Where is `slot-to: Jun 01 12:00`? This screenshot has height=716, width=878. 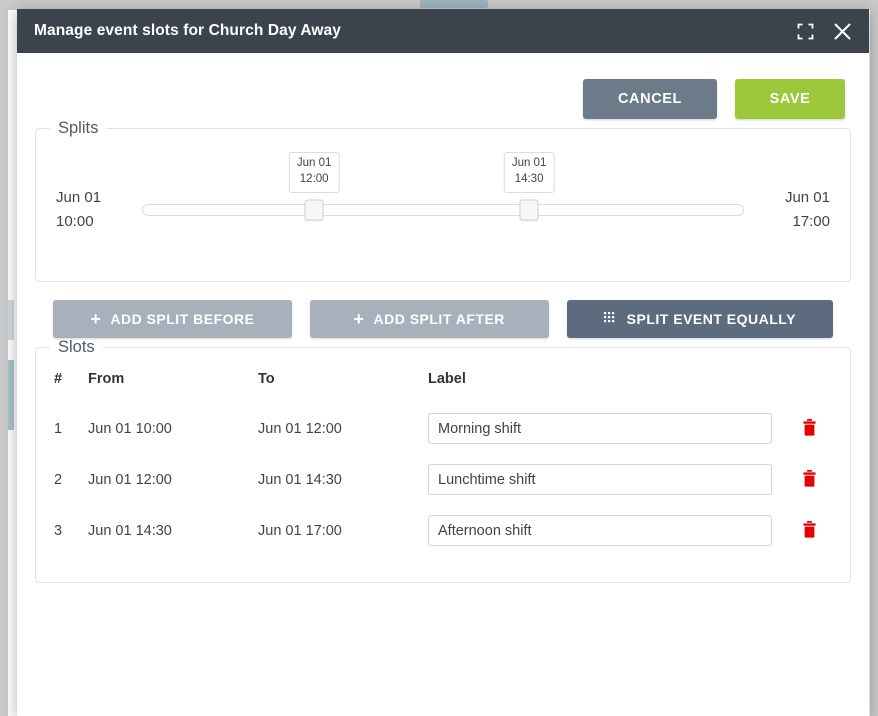
slot-to: Jun 01 12:00 is located at coordinates (300, 428).